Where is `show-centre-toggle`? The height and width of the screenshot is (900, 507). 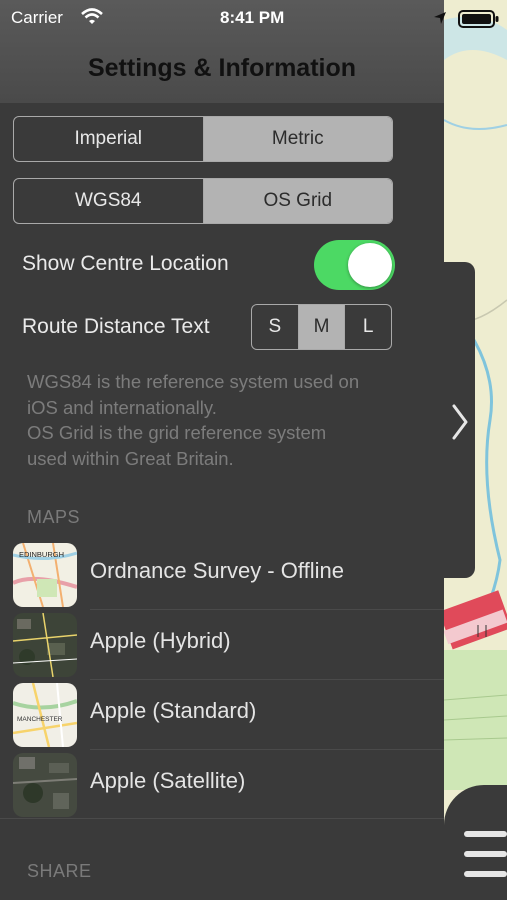
show-centre-toggle is located at coordinates (354, 265).